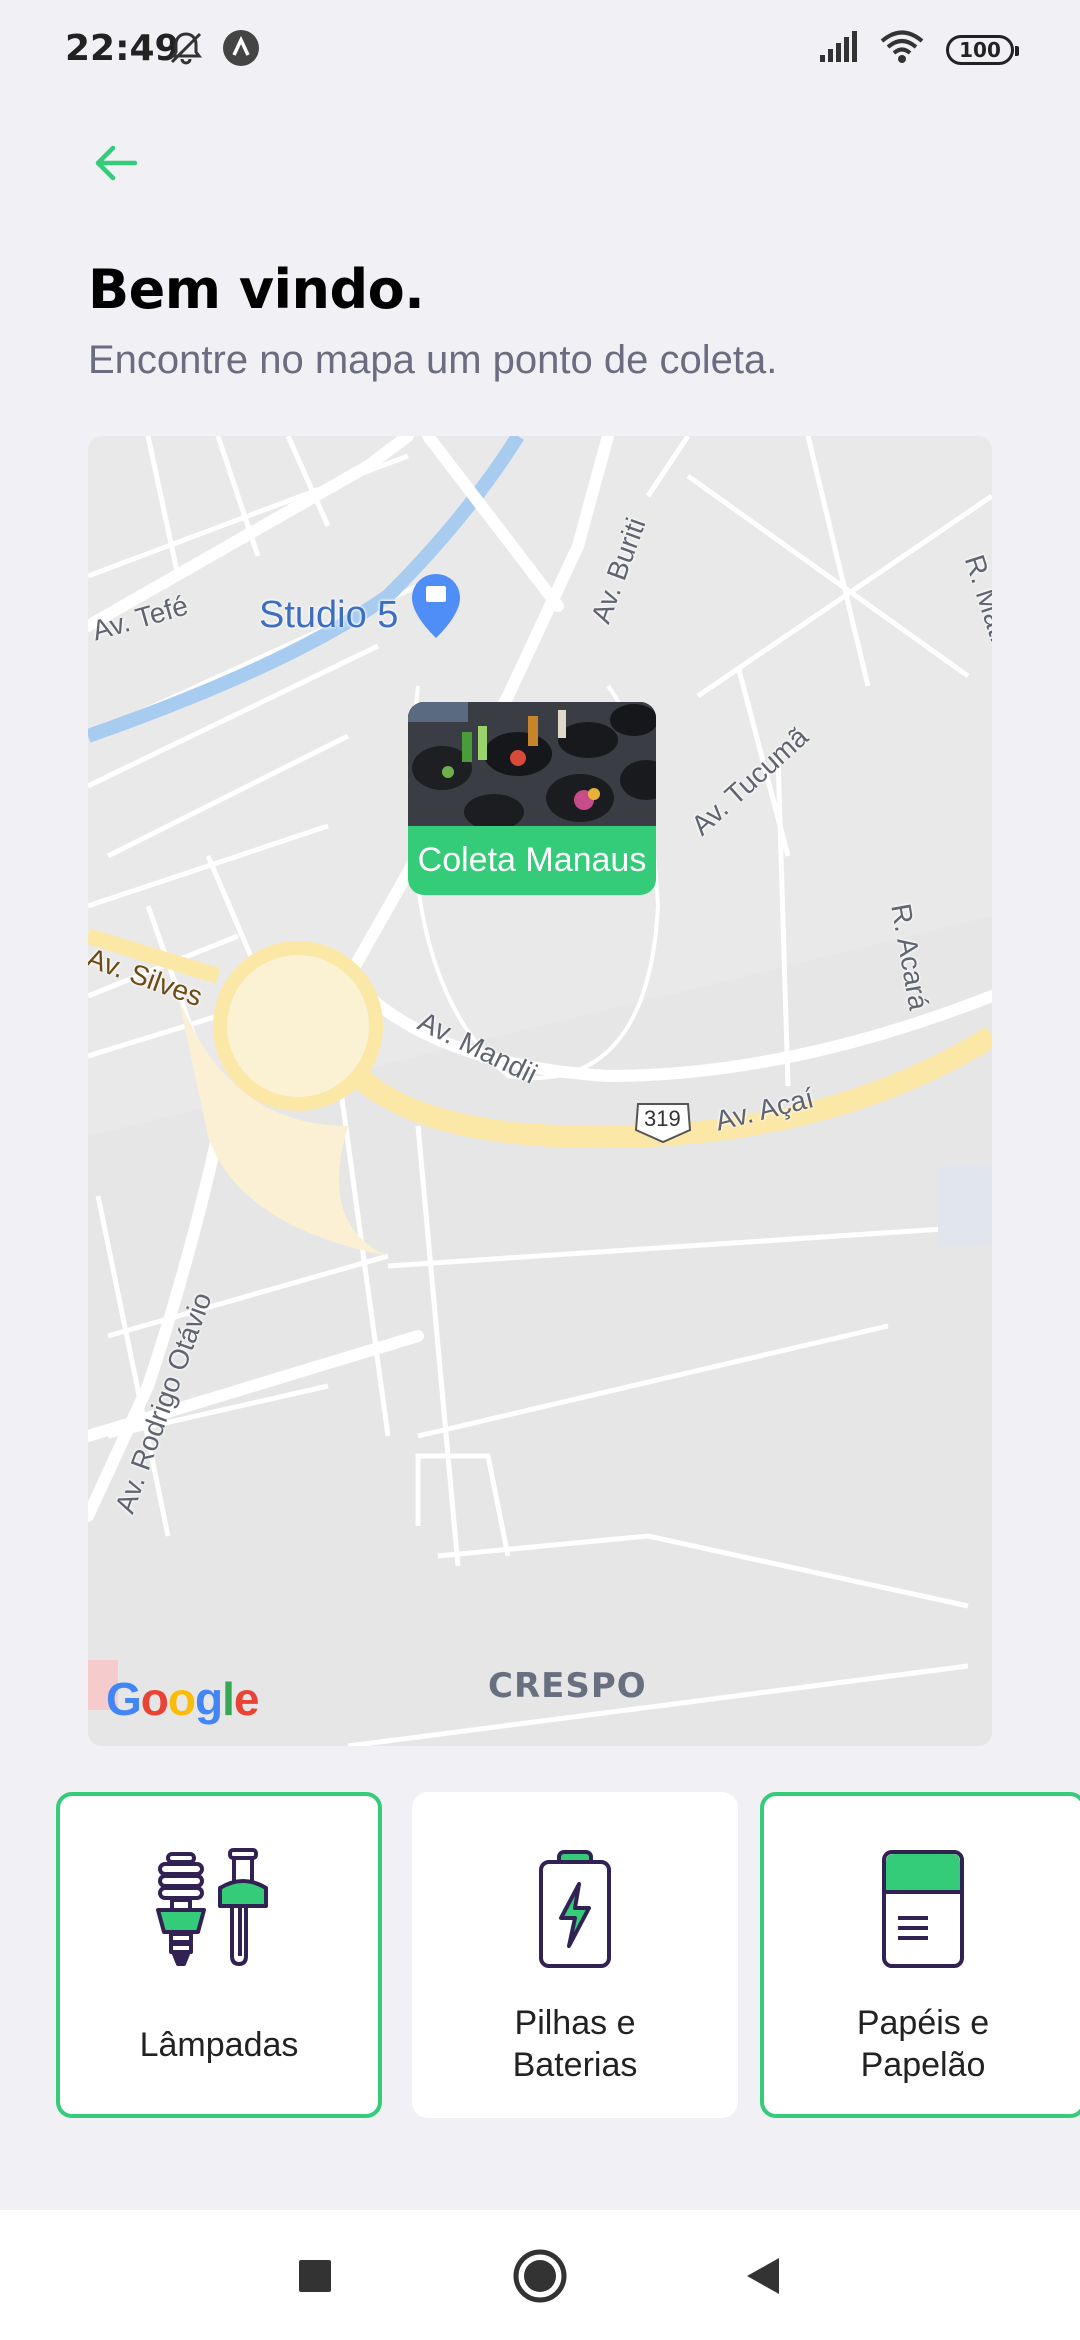 Image resolution: width=1080 pixels, height=2340 pixels. What do you see at coordinates (922, 1913) in the screenshot?
I see `paper-icon` at bounding box center [922, 1913].